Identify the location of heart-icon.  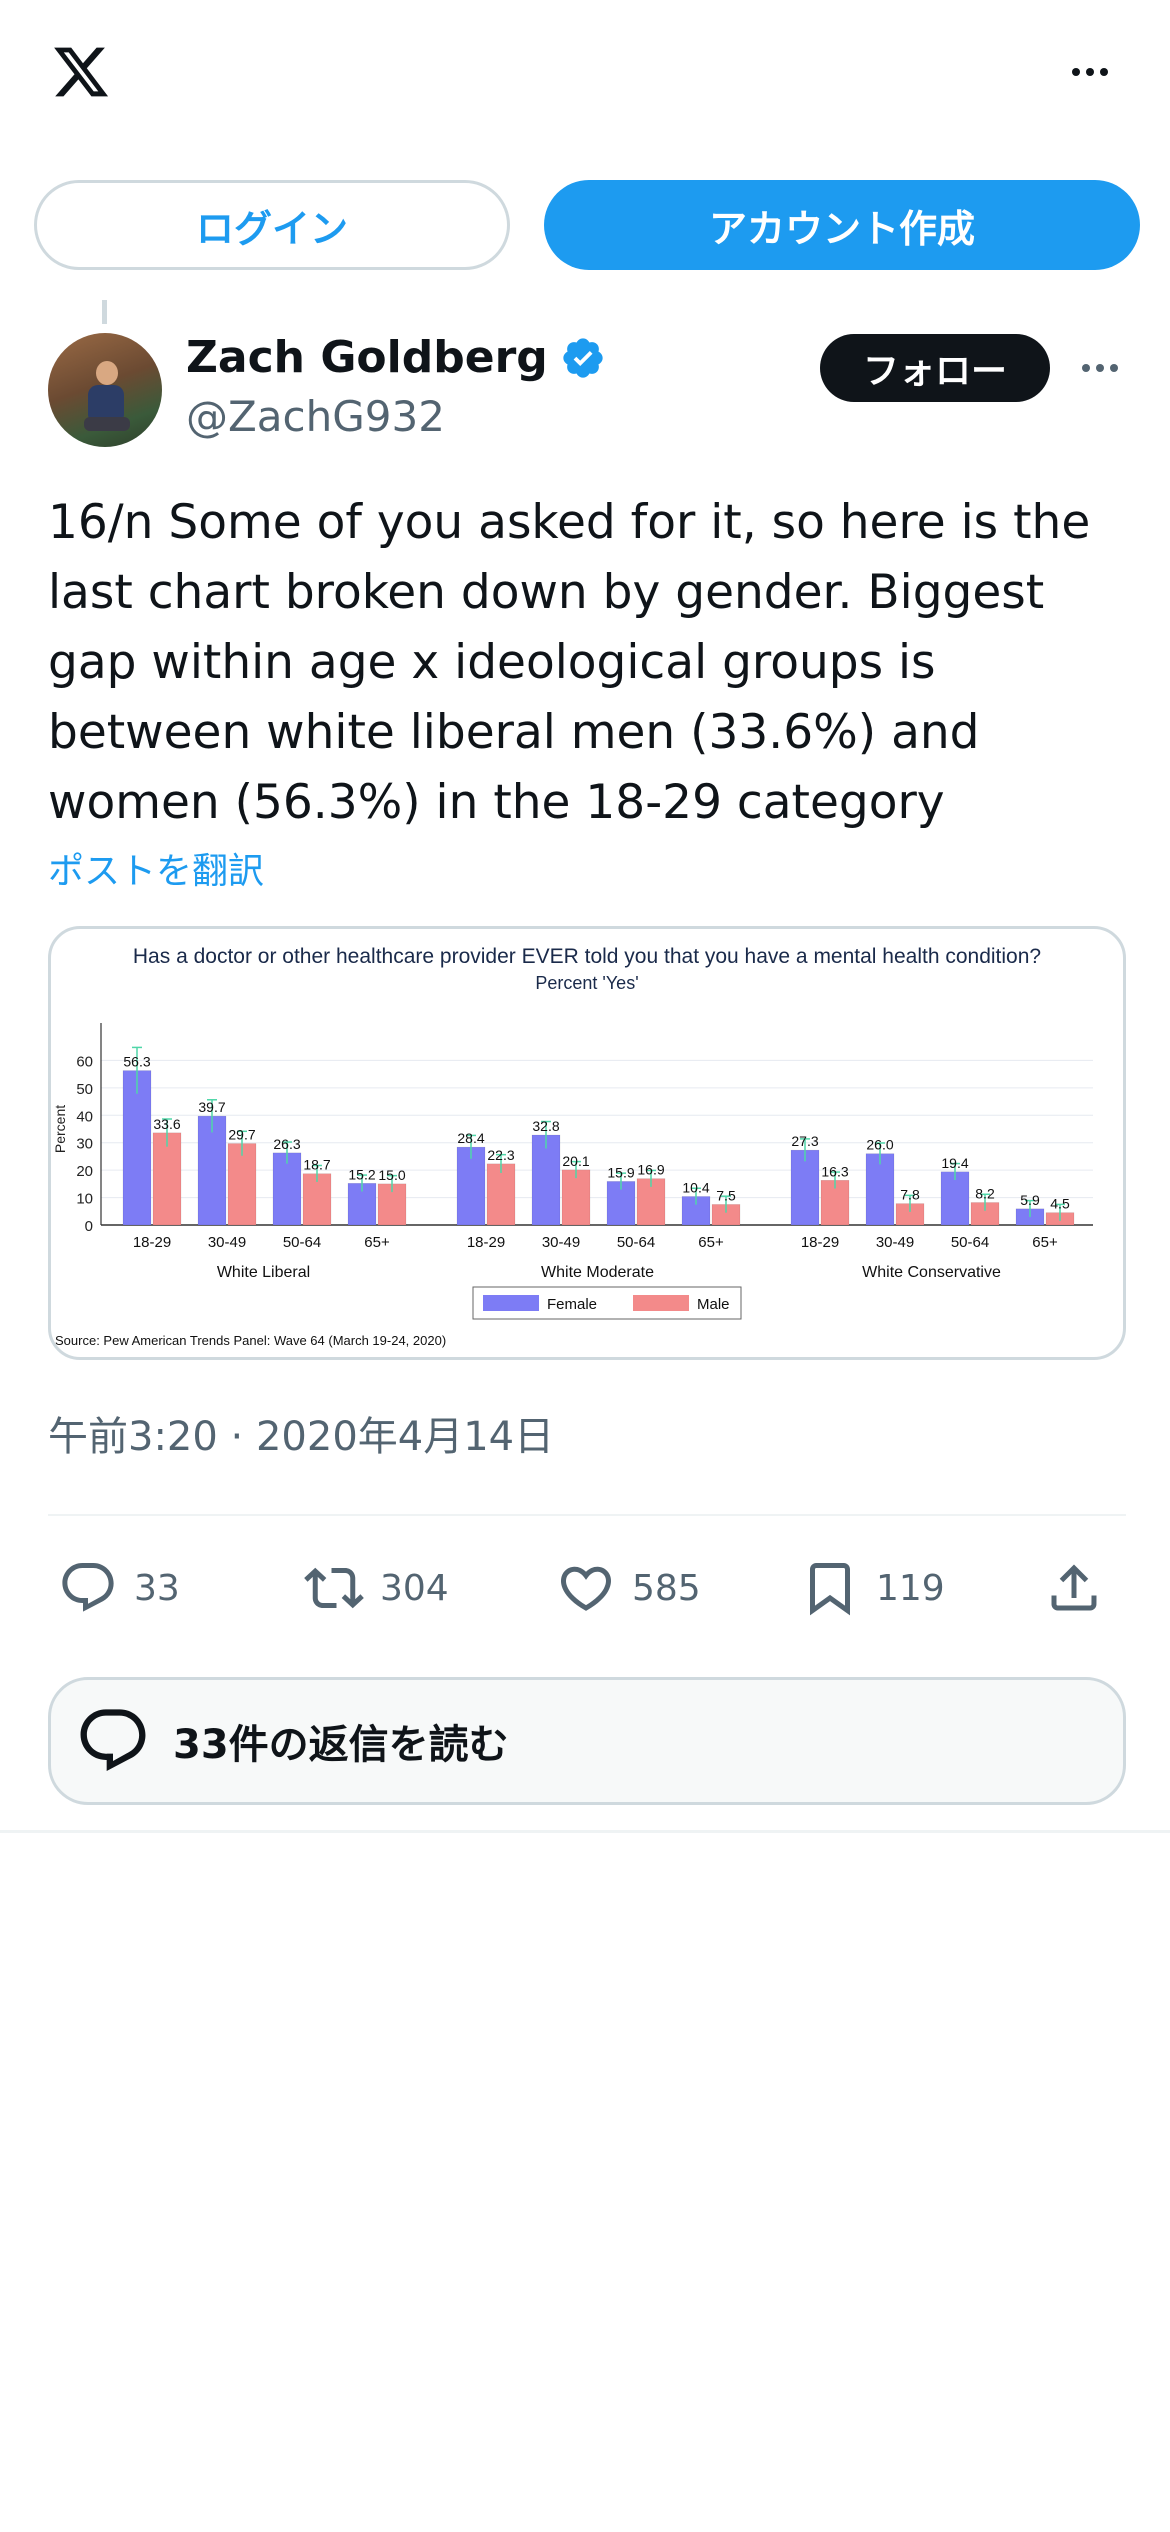
(586, 1588).